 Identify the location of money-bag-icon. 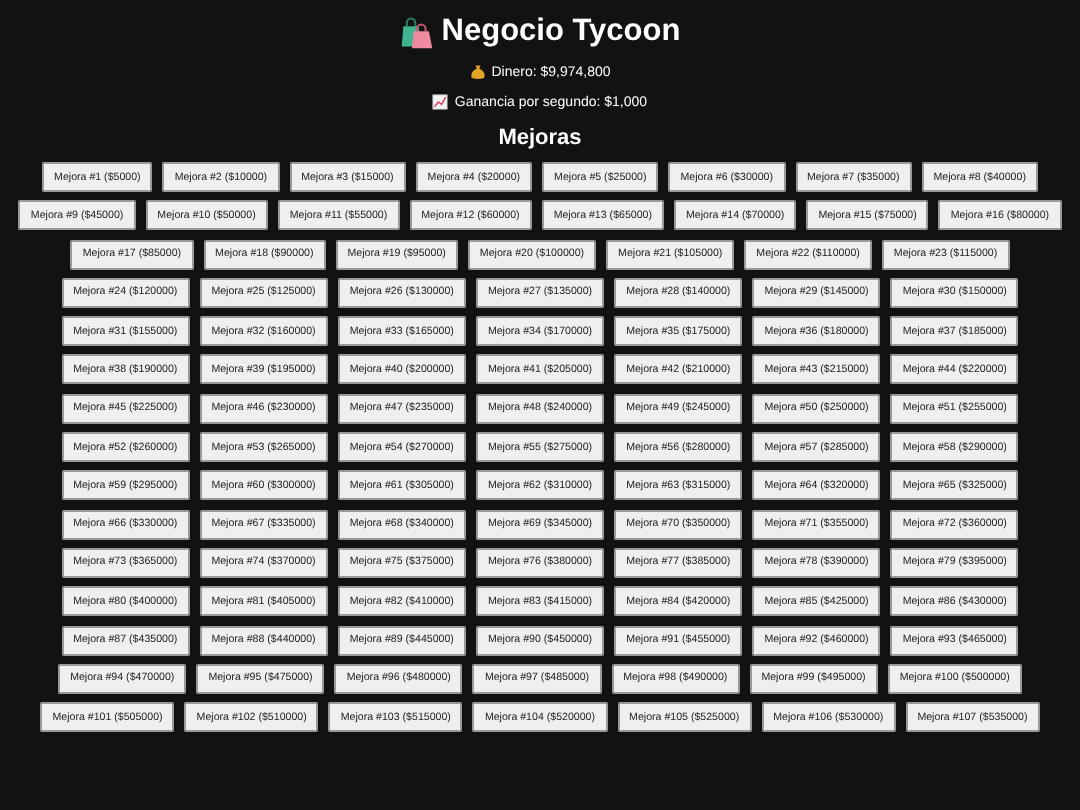
(477, 72).